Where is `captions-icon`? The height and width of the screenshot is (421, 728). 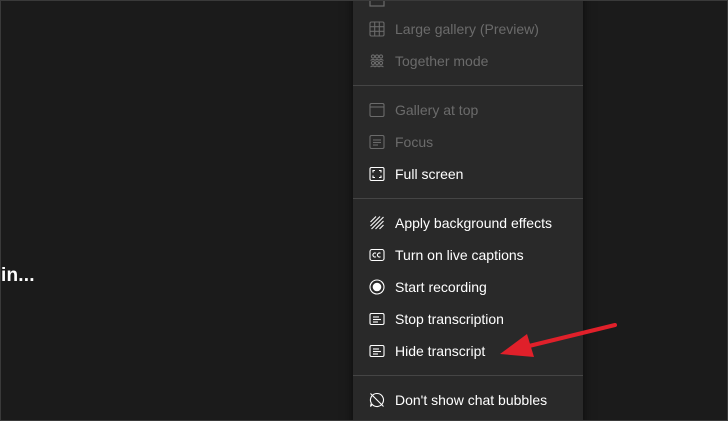
captions-icon is located at coordinates (377, 255).